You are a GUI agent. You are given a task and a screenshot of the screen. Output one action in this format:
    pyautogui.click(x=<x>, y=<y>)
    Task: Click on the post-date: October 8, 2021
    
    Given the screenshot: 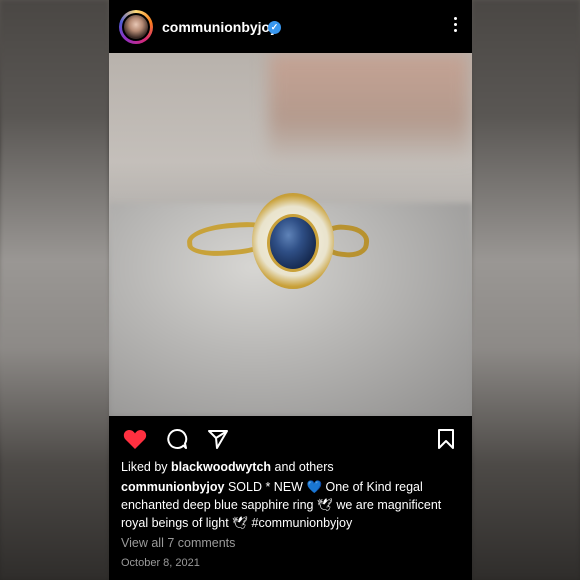 What is the action you would take?
    pyautogui.click(x=160, y=563)
    